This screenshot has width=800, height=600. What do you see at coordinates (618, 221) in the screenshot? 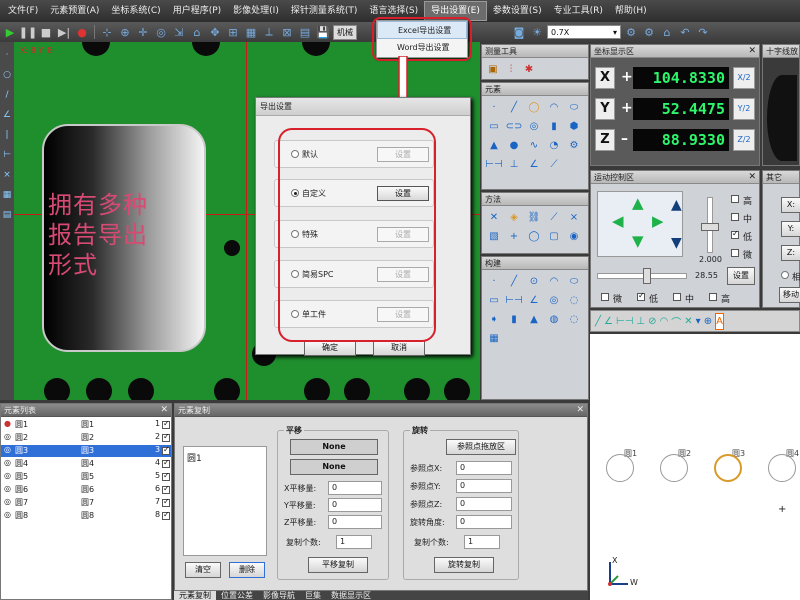
I see `arrow-left-icon: ◀` at bounding box center [618, 221].